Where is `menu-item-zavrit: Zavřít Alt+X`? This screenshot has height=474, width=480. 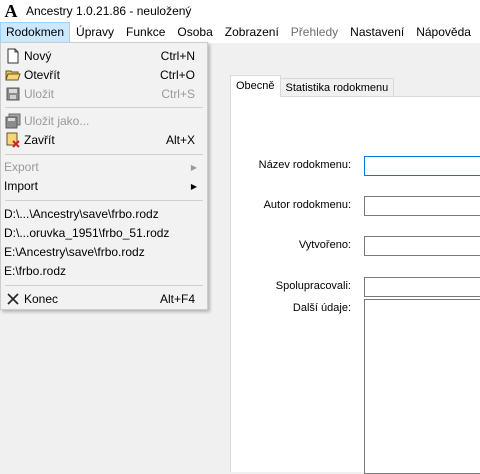
menu-item-zavrit: Zavřít Alt+X is located at coordinates (104, 140).